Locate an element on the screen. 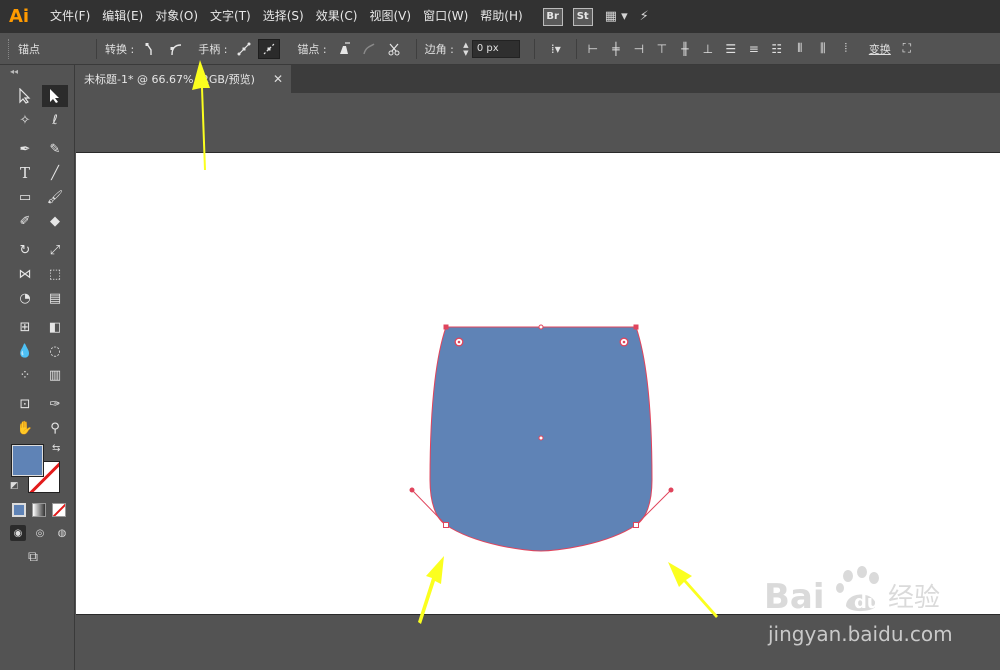  arrow-toolbar is located at coordinates (201, 115).